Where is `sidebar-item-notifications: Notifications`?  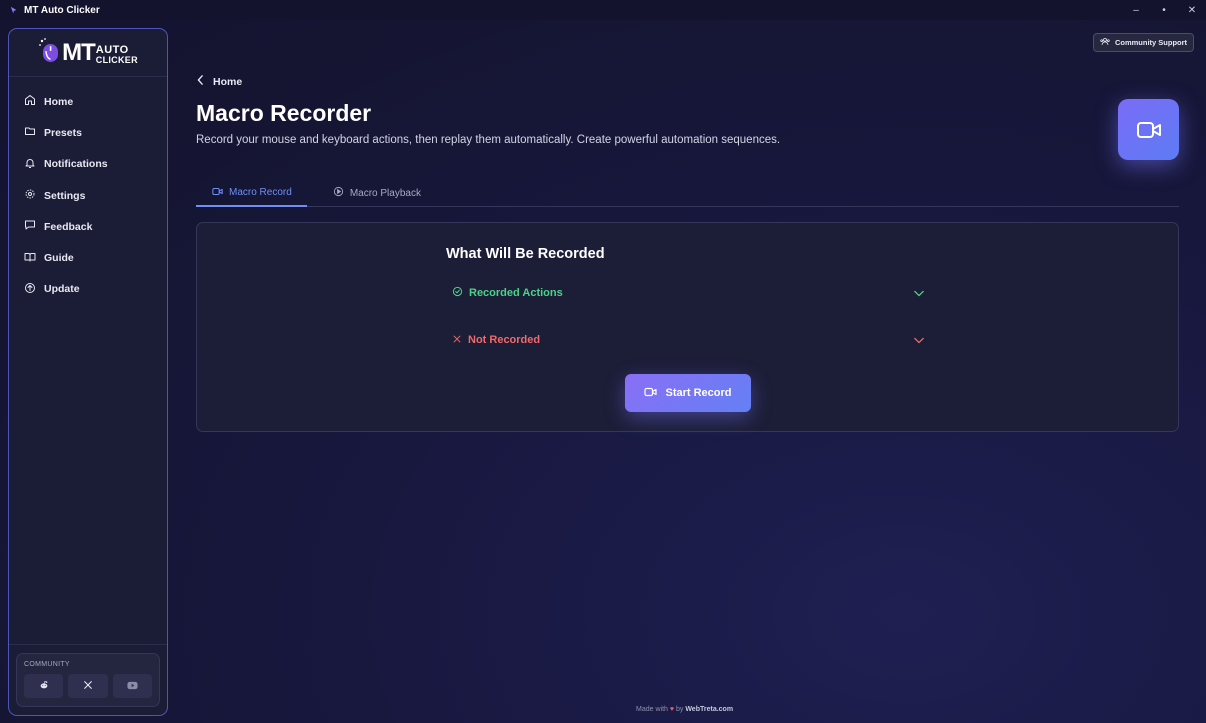
sidebar-item-notifications: Notifications is located at coordinates (88, 164).